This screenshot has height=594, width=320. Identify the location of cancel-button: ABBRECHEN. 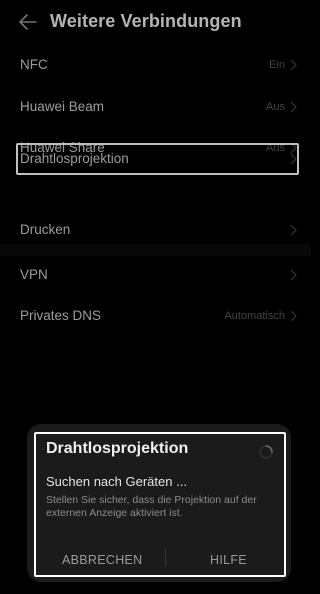
(102, 560).